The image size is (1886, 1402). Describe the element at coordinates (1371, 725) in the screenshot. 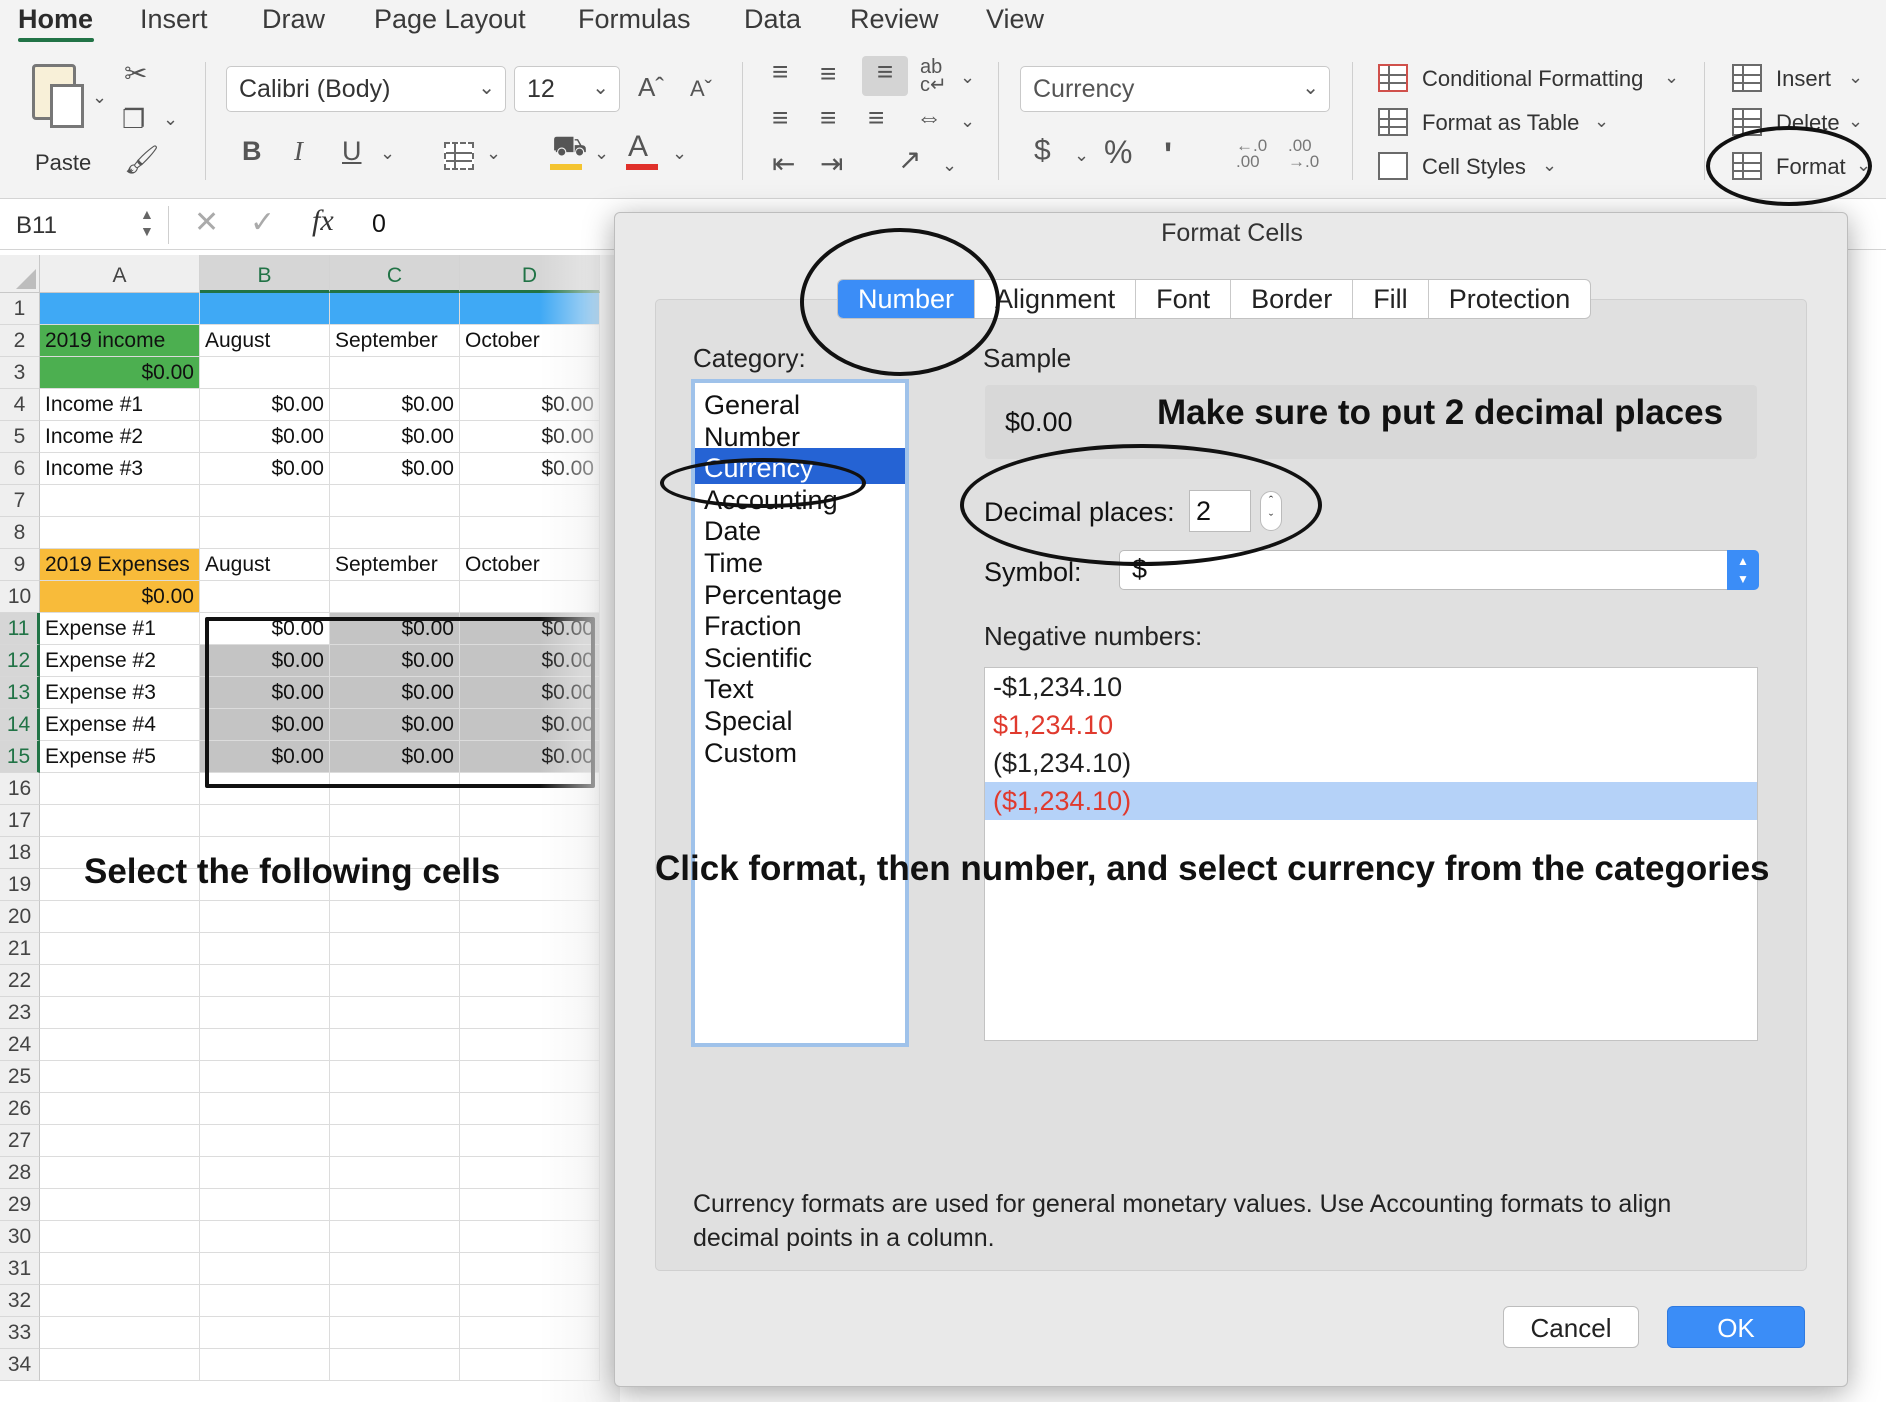

I see `negative-option-red: $1,234.10` at that location.